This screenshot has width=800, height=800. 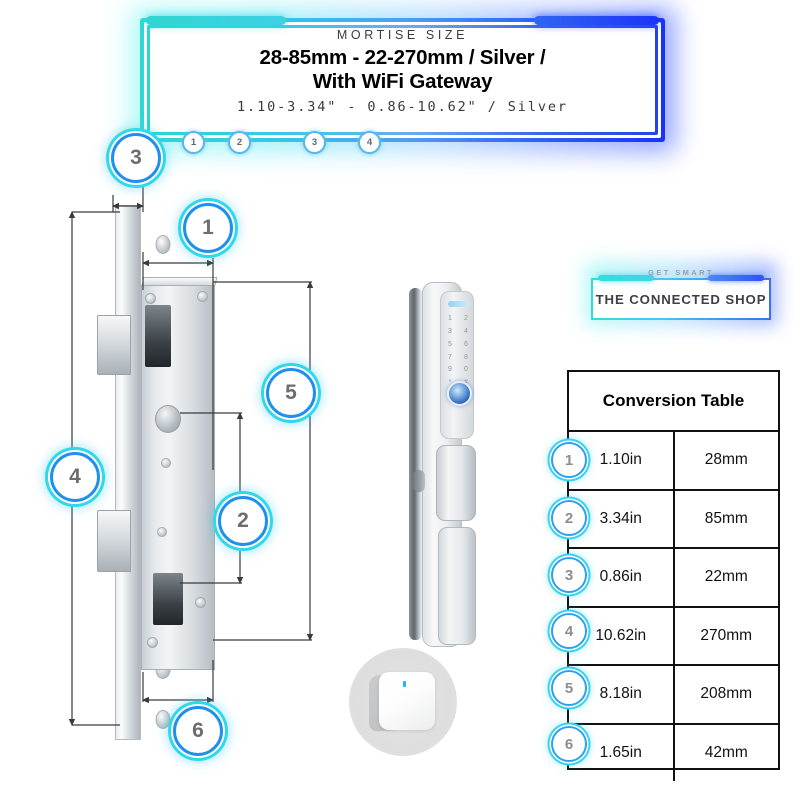 I want to click on callout-badge-3: 3, so click(x=136, y=158).